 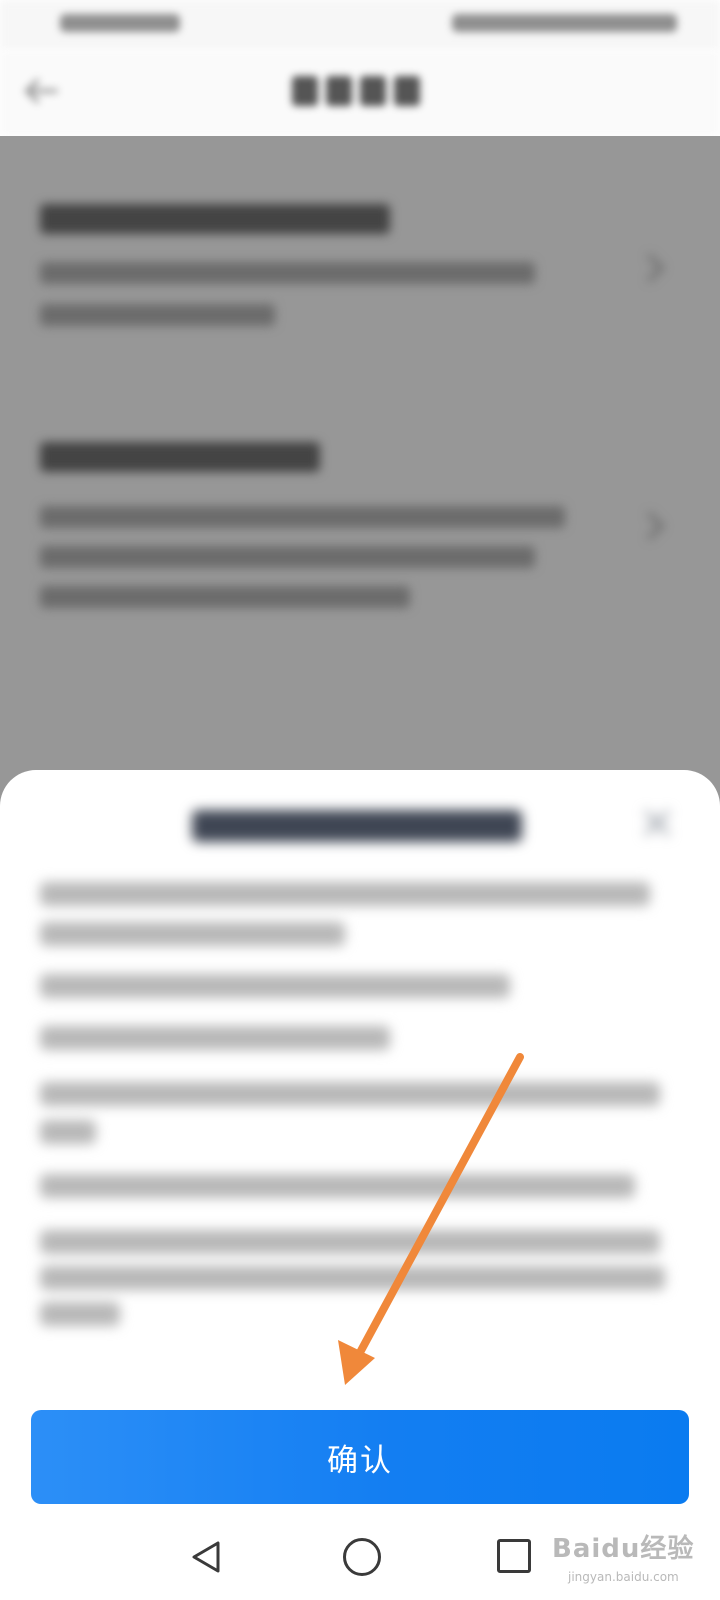 What do you see at coordinates (42, 91) in the screenshot?
I see `back-arrow-icon` at bounding box center [42, 91].